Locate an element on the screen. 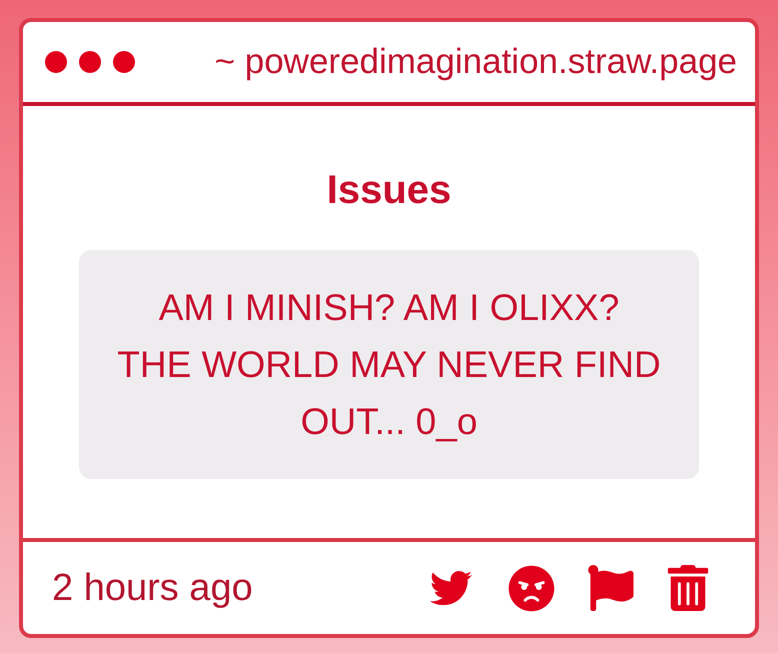 Image resolution: width=778 pixels, height=653 pixels. post-time: 2 hours ago is located at coordinates (152, 588).